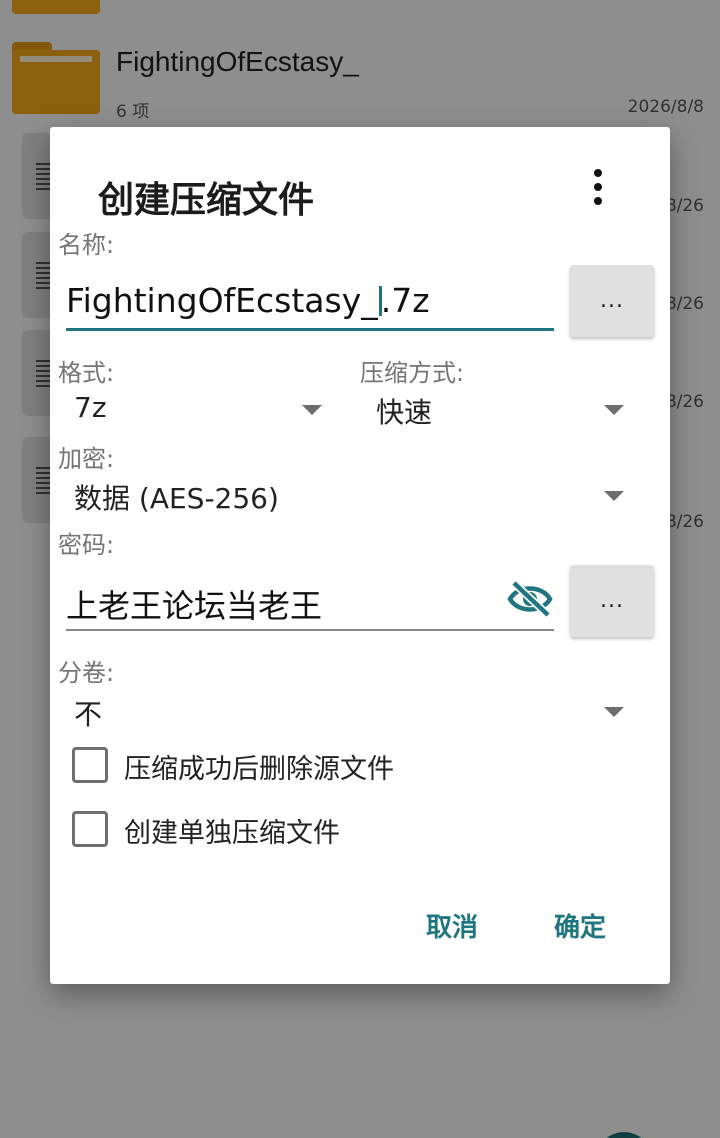 This screenshot has height=1138, width=720. I want to click on split-value: 不, so click(88, 714).